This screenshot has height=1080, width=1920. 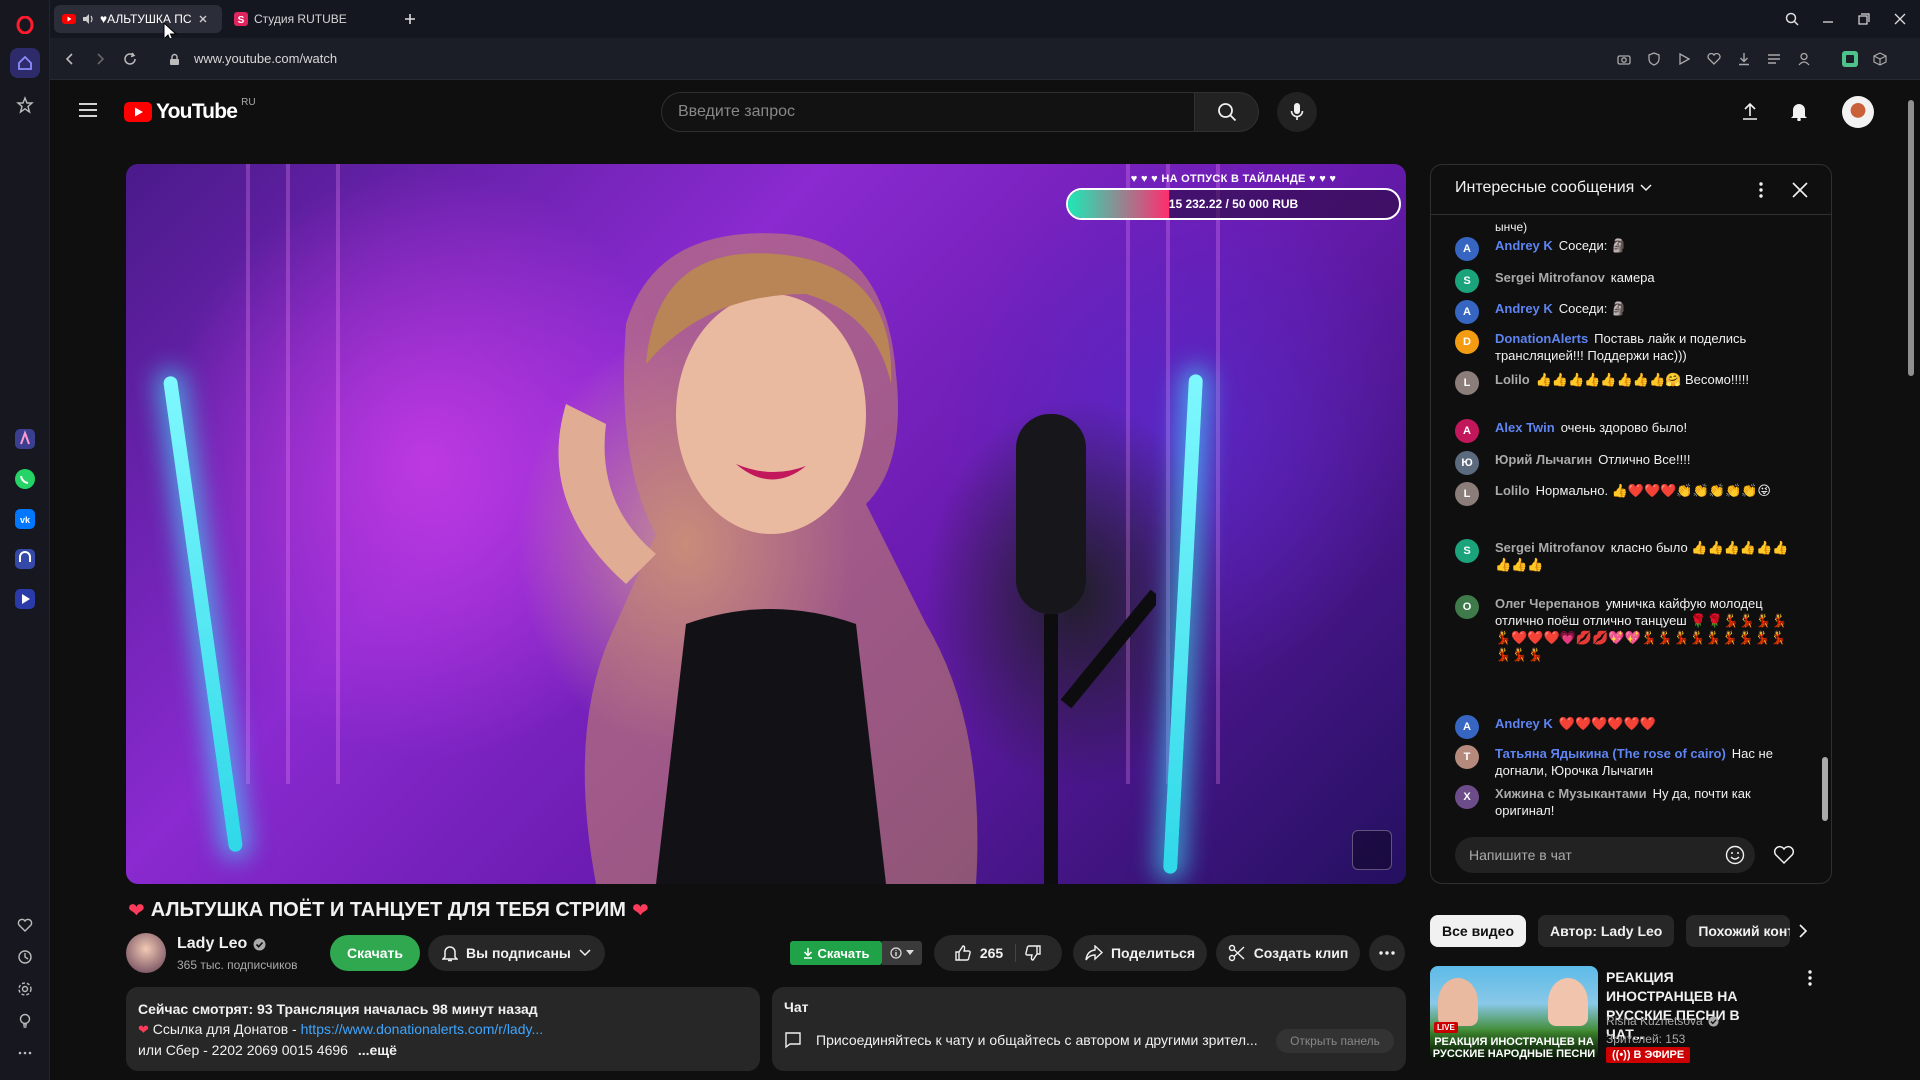 What do you see at coordinates (1911, 238) in the screenshot?
I see `page-scrollbar` at bounding box center [1911, 238].